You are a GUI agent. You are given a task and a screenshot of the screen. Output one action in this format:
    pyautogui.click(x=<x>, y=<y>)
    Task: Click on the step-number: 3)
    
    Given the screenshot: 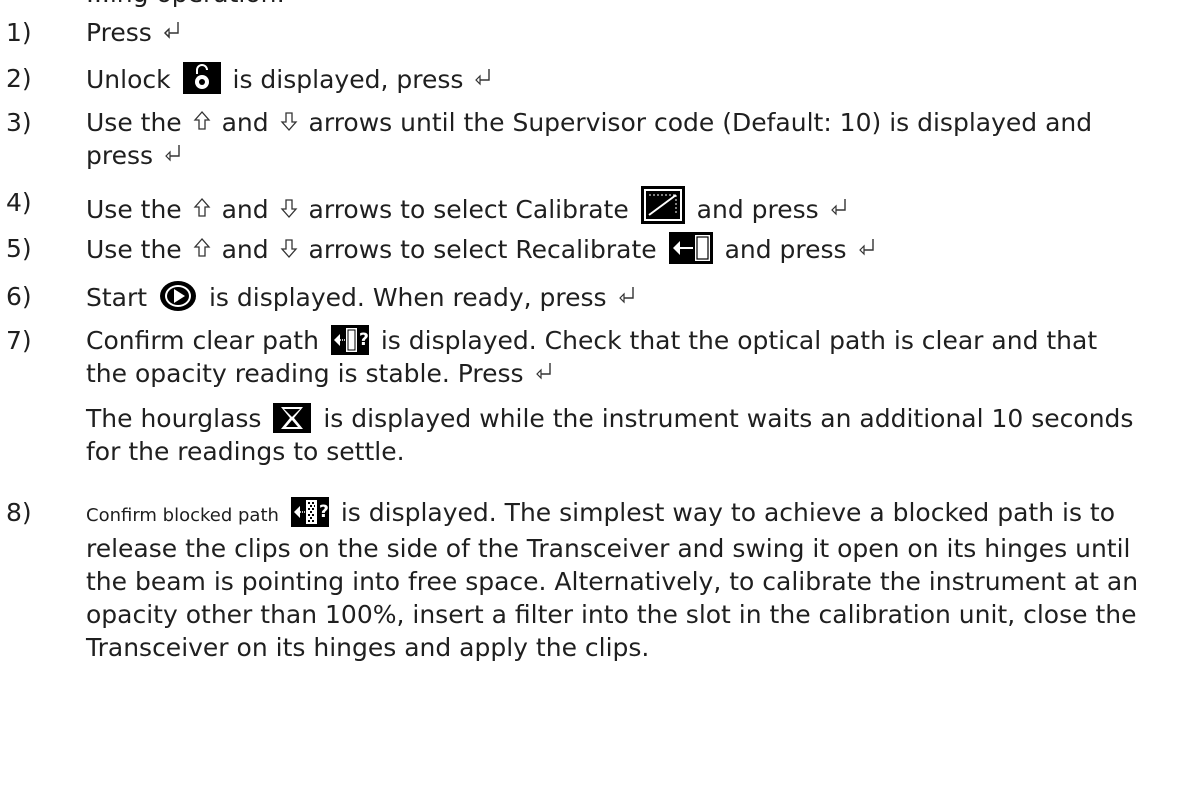 What is the action you would take?
    pyautogui.click(x=19, y=122)
    